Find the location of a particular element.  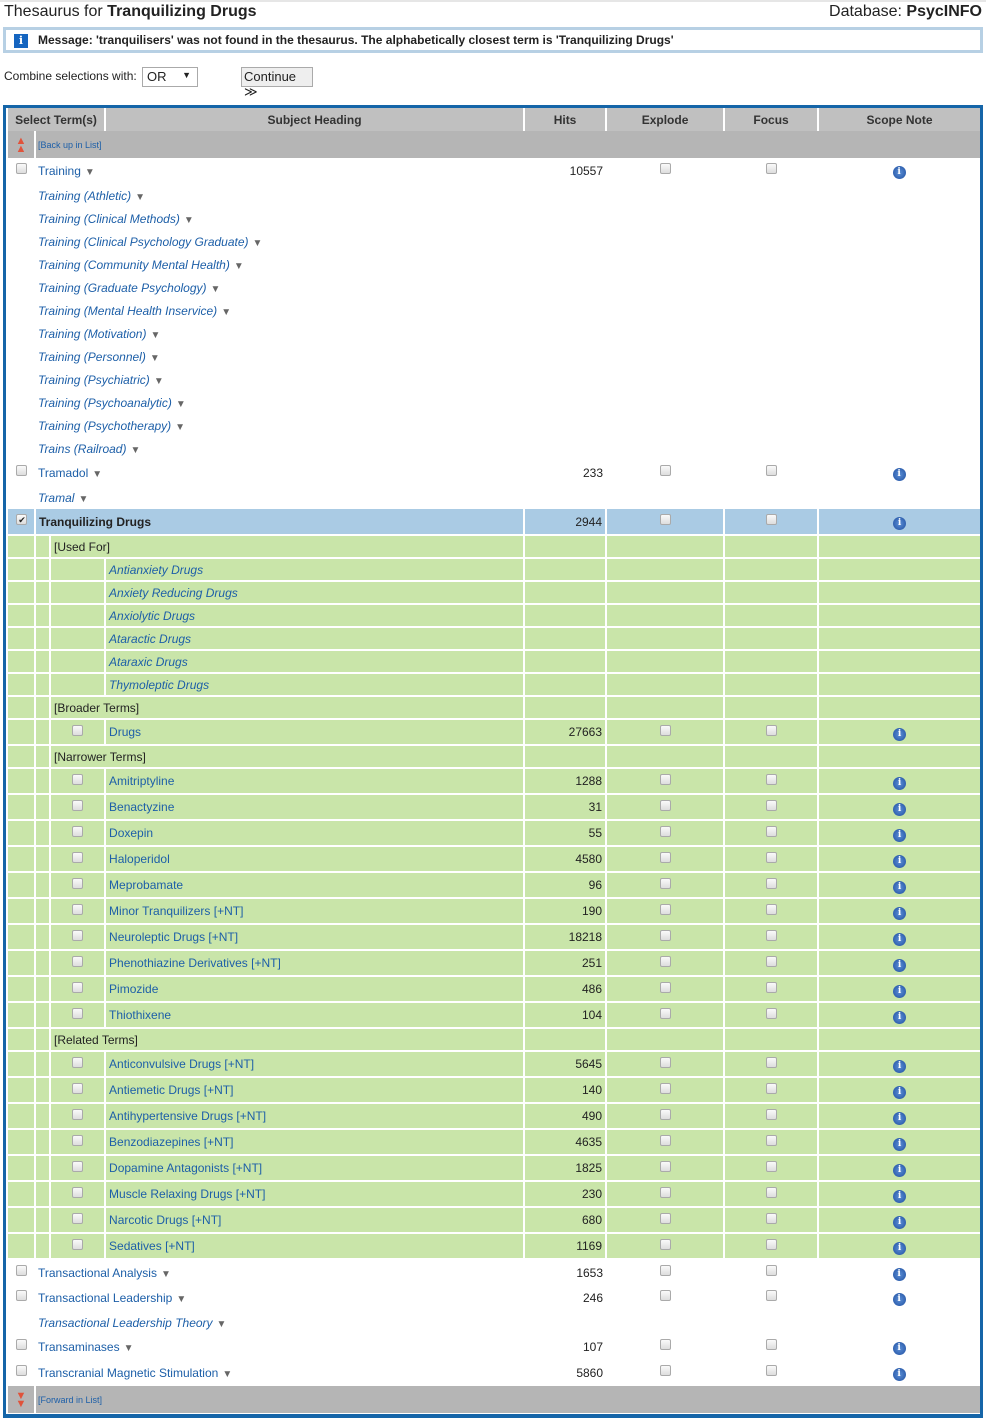

term-link: Transactional Leadership is located at coordinates (105, 1298).